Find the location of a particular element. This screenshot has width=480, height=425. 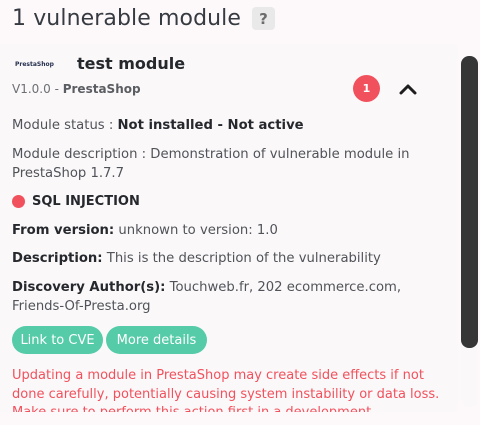

vulnerability-count-badge: 1 is located at coordinates (366, 88).